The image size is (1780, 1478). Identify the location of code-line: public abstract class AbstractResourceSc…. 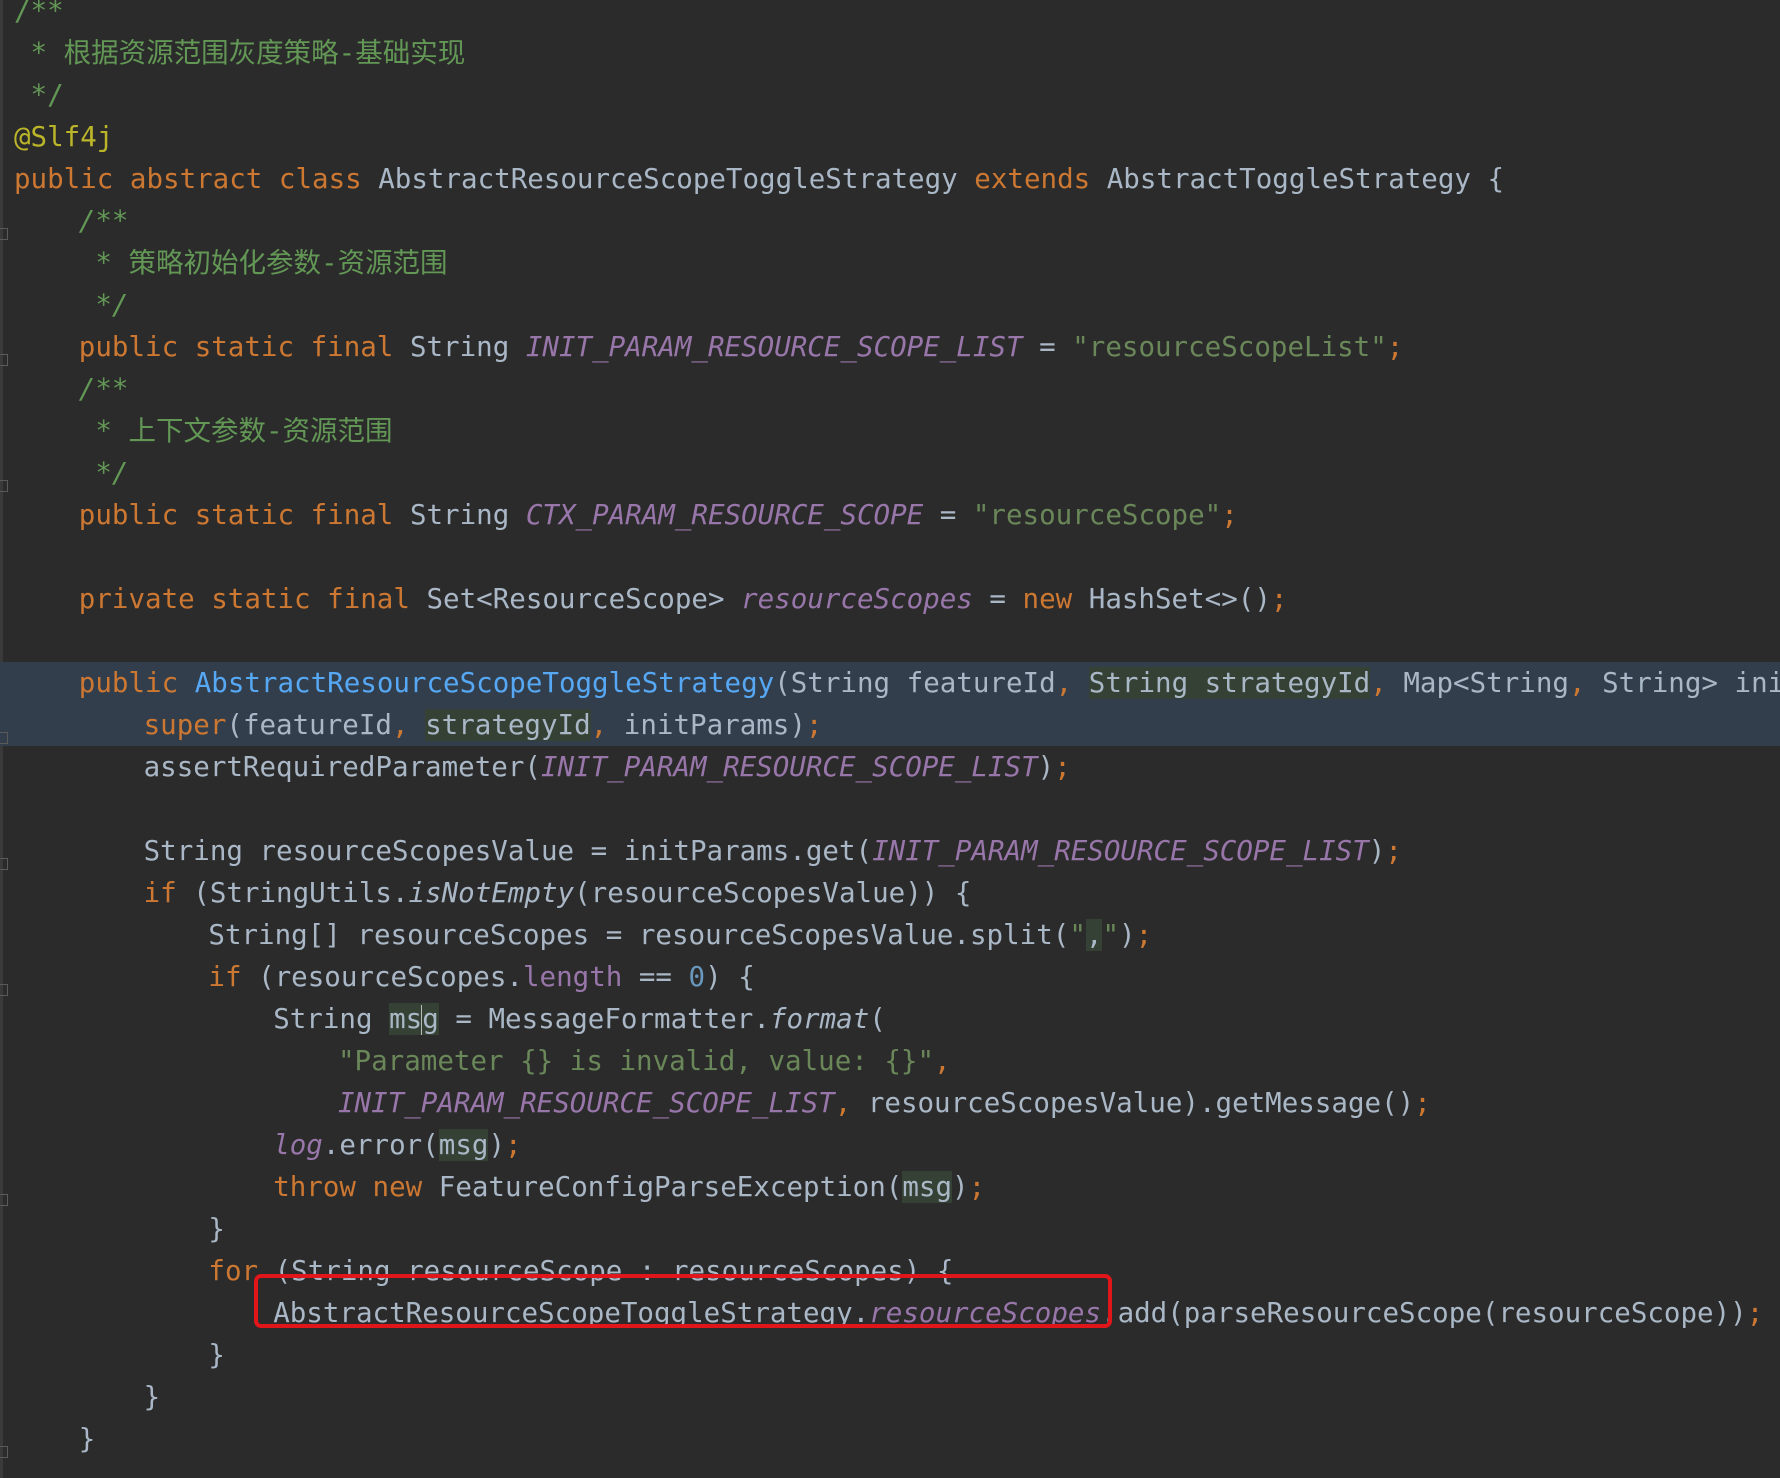
(890, 179).